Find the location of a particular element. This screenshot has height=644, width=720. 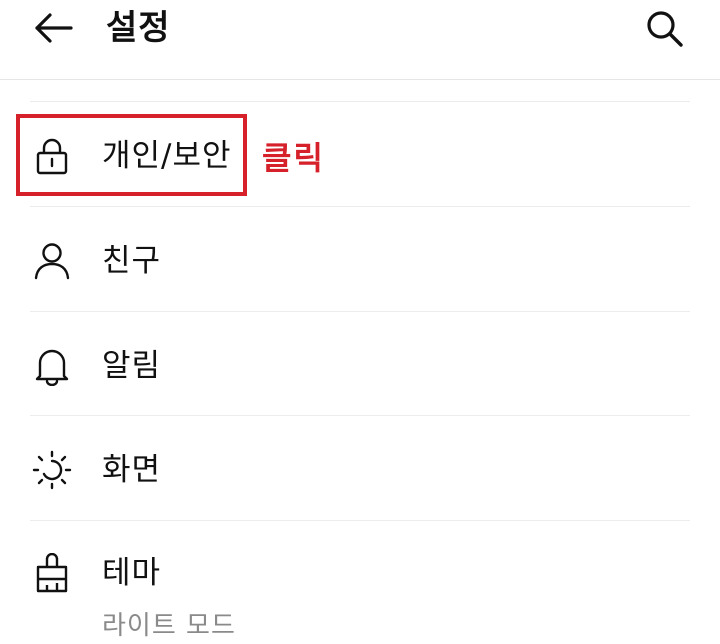

menu-item-label: 친구 is located at coordinates (132, 261).